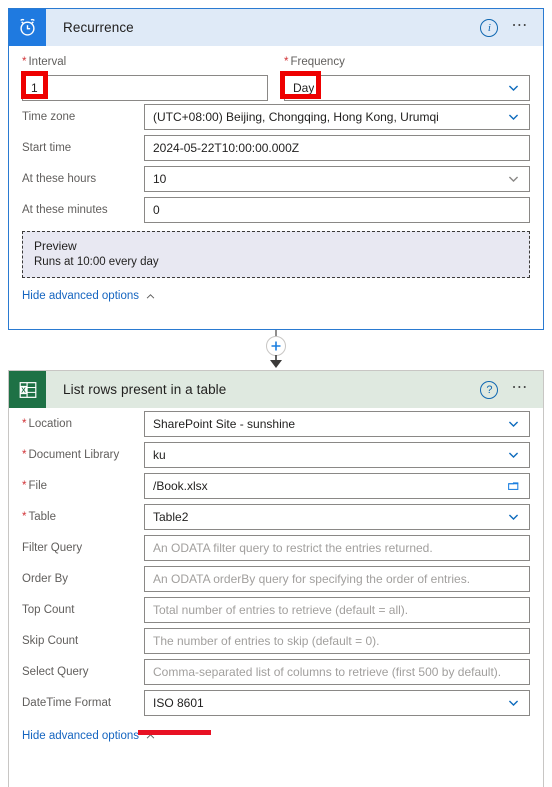  What do you see at coordinates (171, 516) in the screenshot?
I see `table-value: Table2` at bounding box center [171, 516].